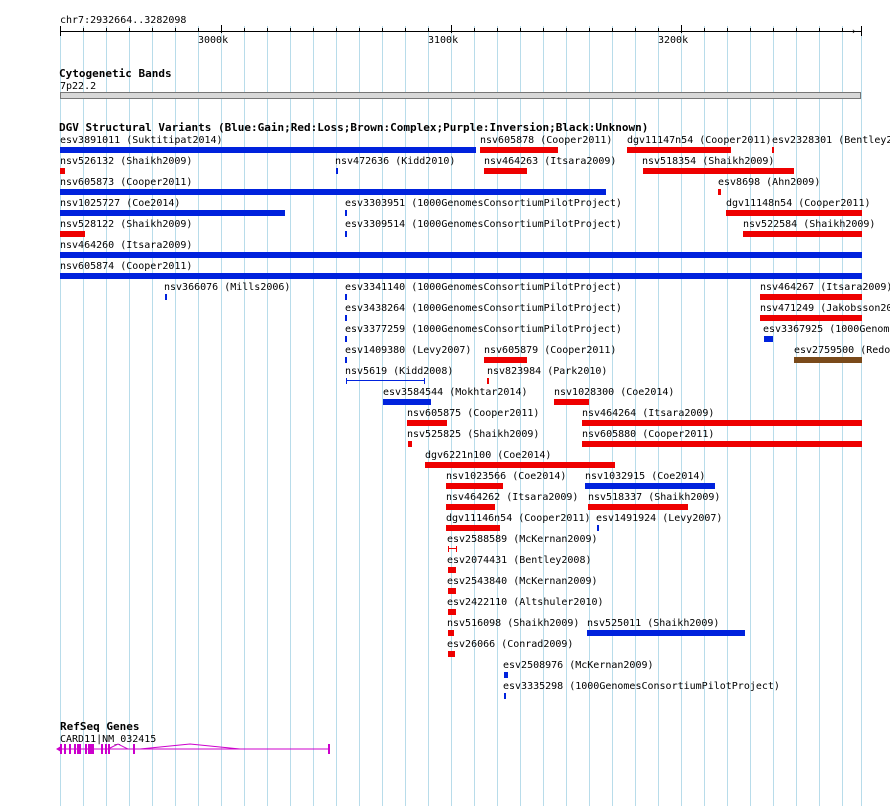  I want to click on ruler-tick-label: 3200k, so click(673, 40).